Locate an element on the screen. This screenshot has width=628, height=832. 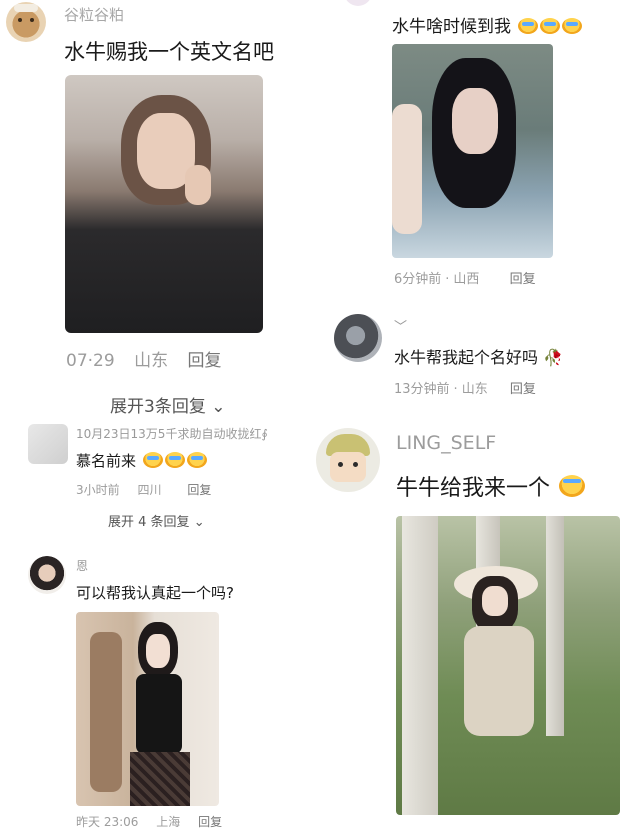
username: LING_SELF is located at coordinates (446, 443).